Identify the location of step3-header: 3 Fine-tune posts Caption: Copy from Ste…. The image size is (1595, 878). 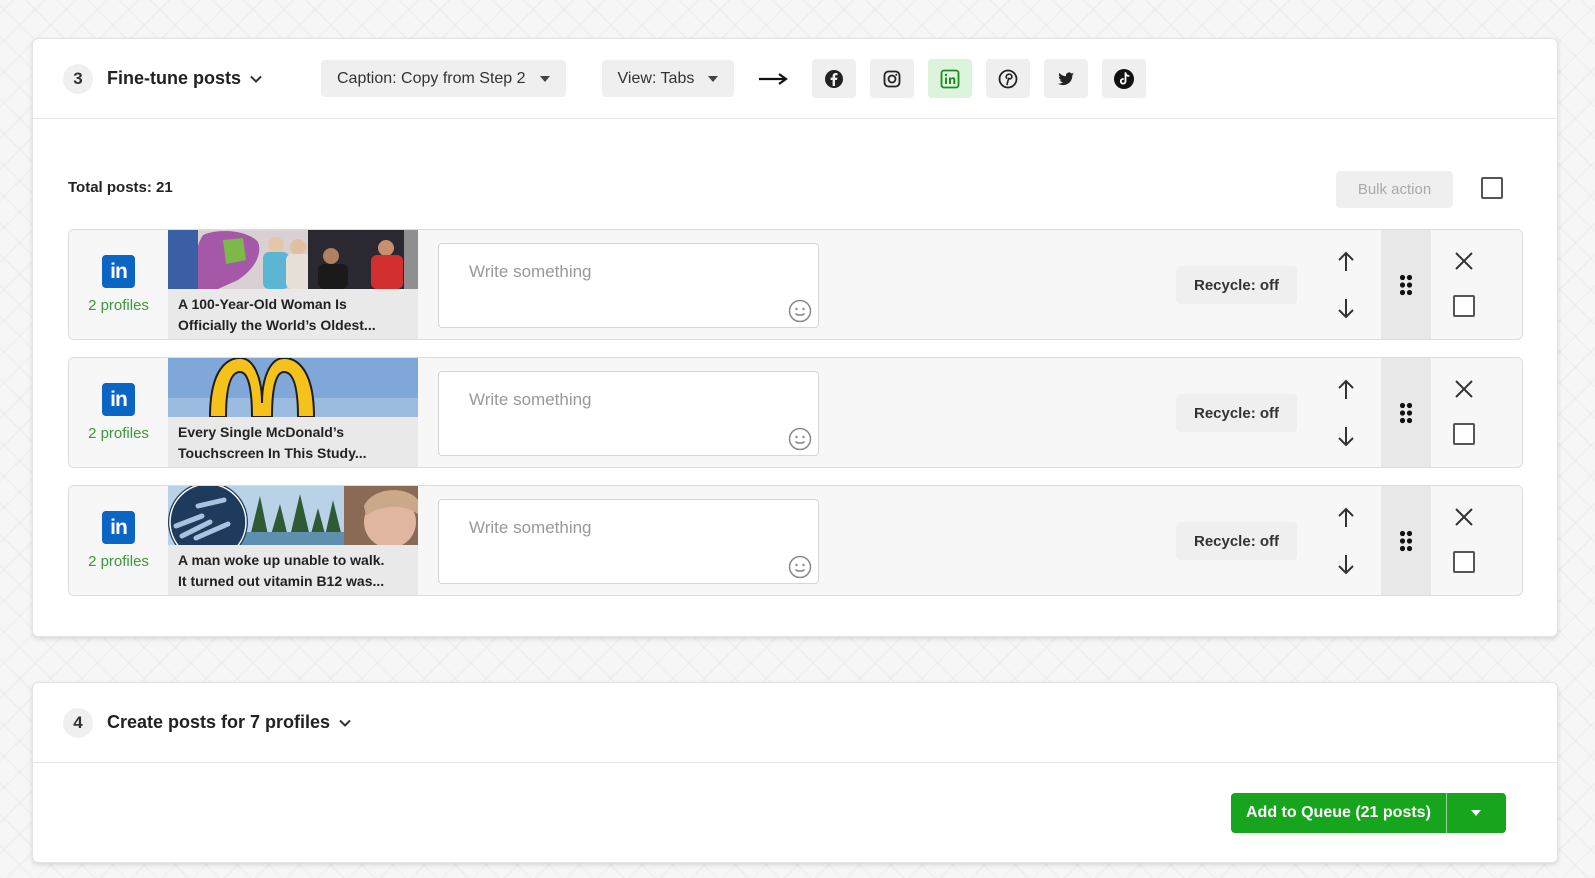
(795, 79).